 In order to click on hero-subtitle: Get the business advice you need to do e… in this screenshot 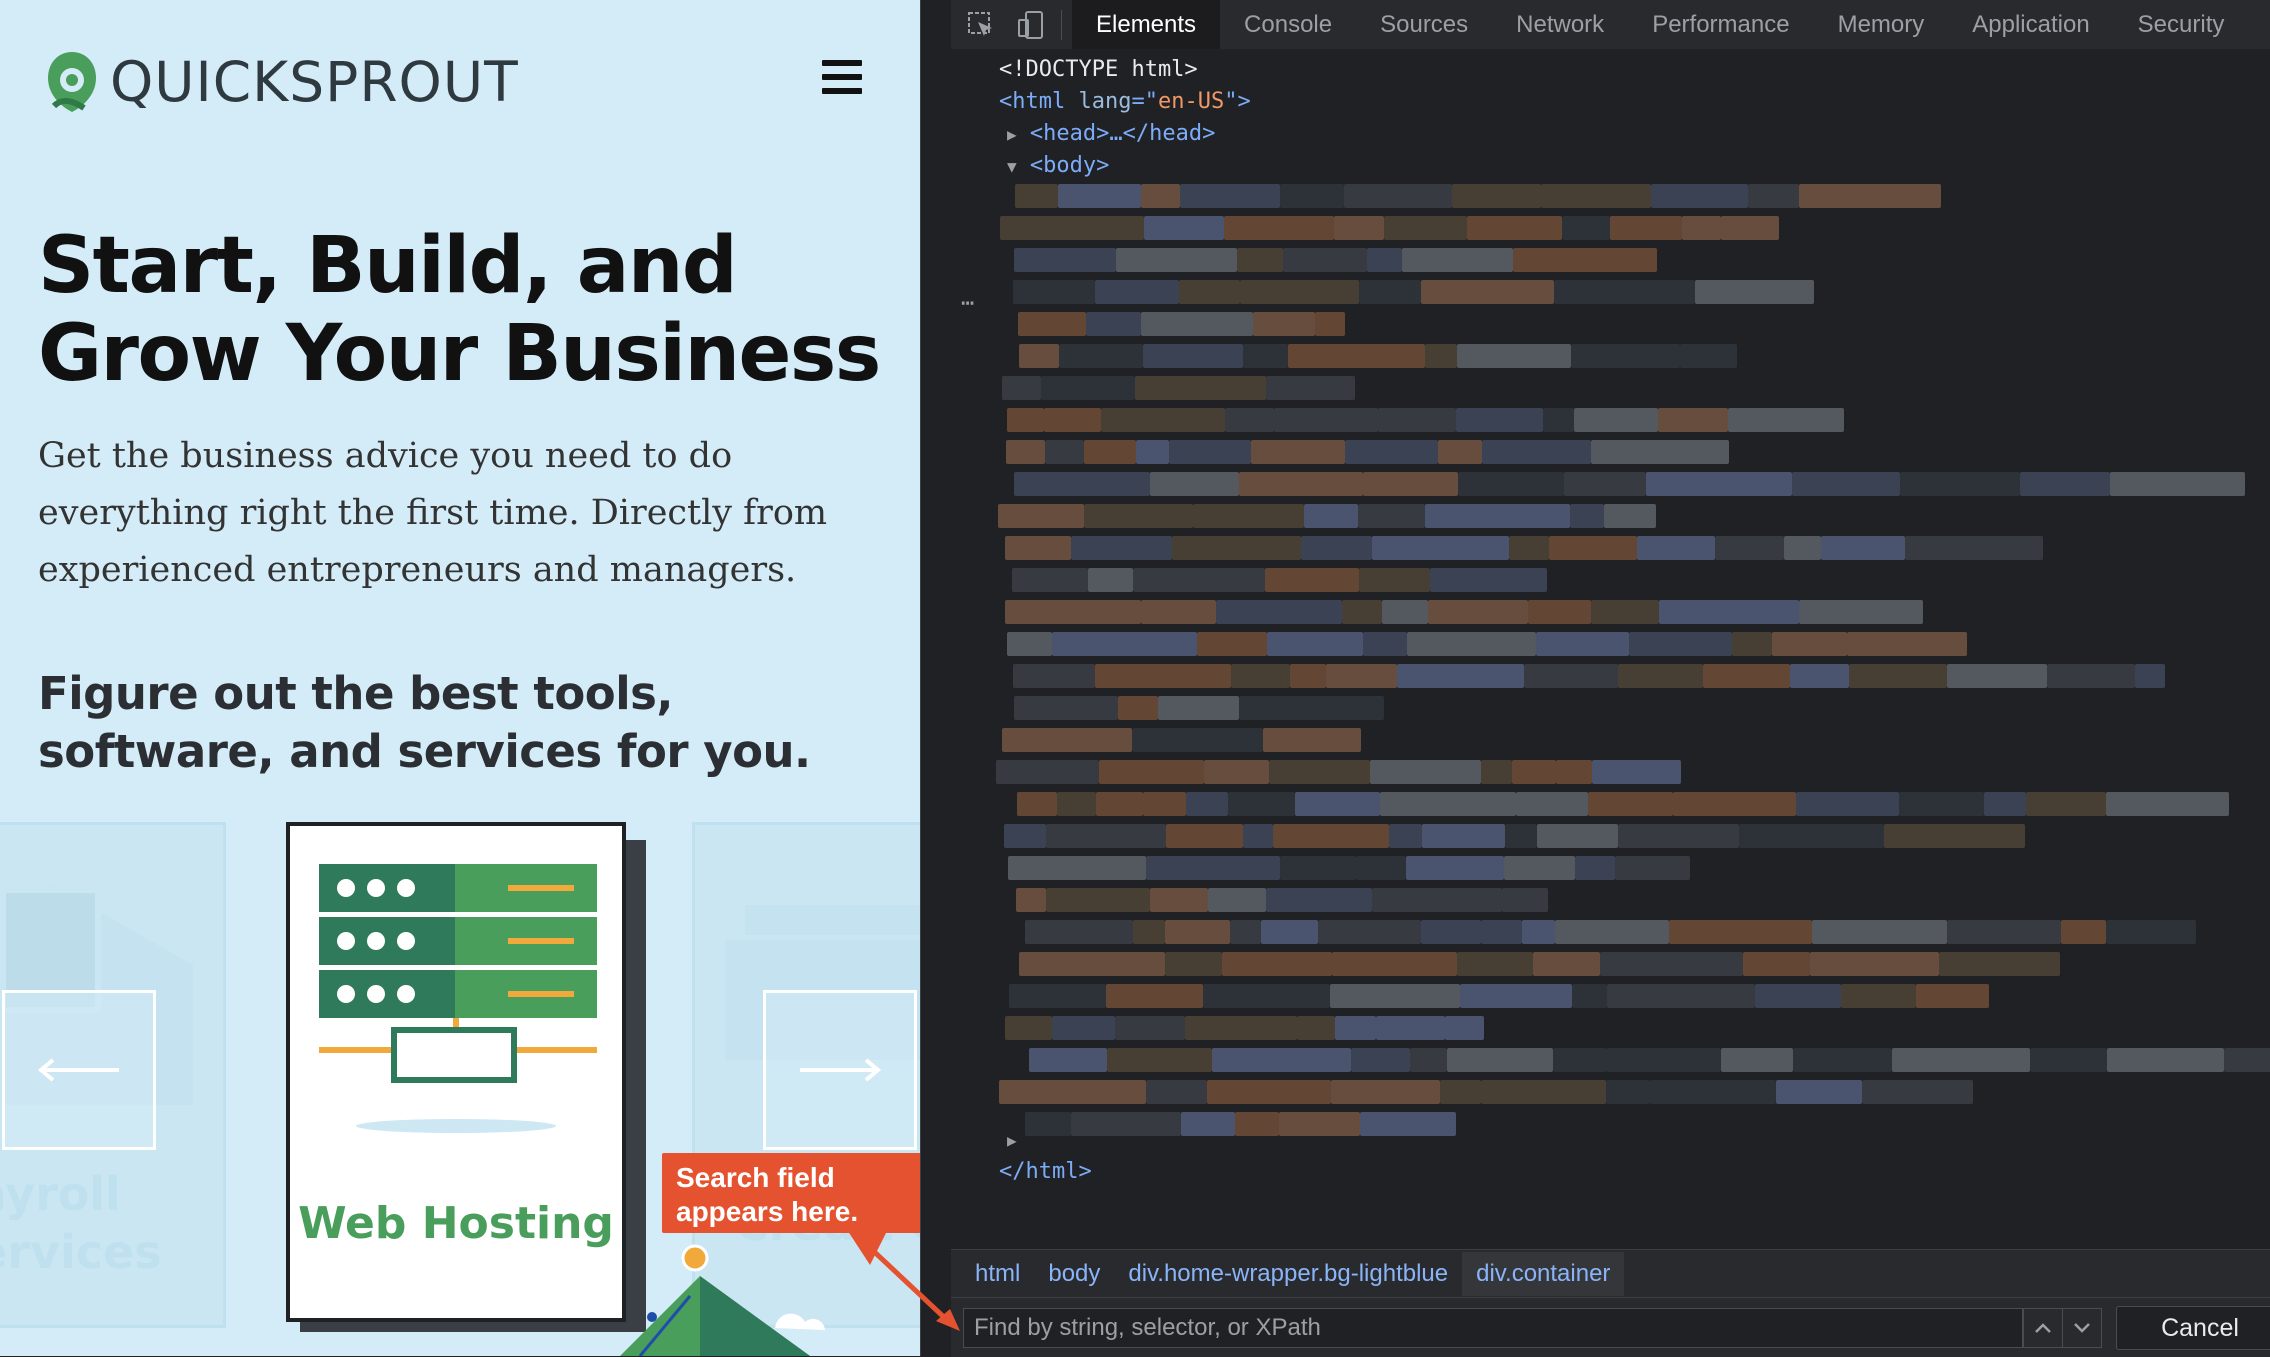, I will do `click(433, 513)`.